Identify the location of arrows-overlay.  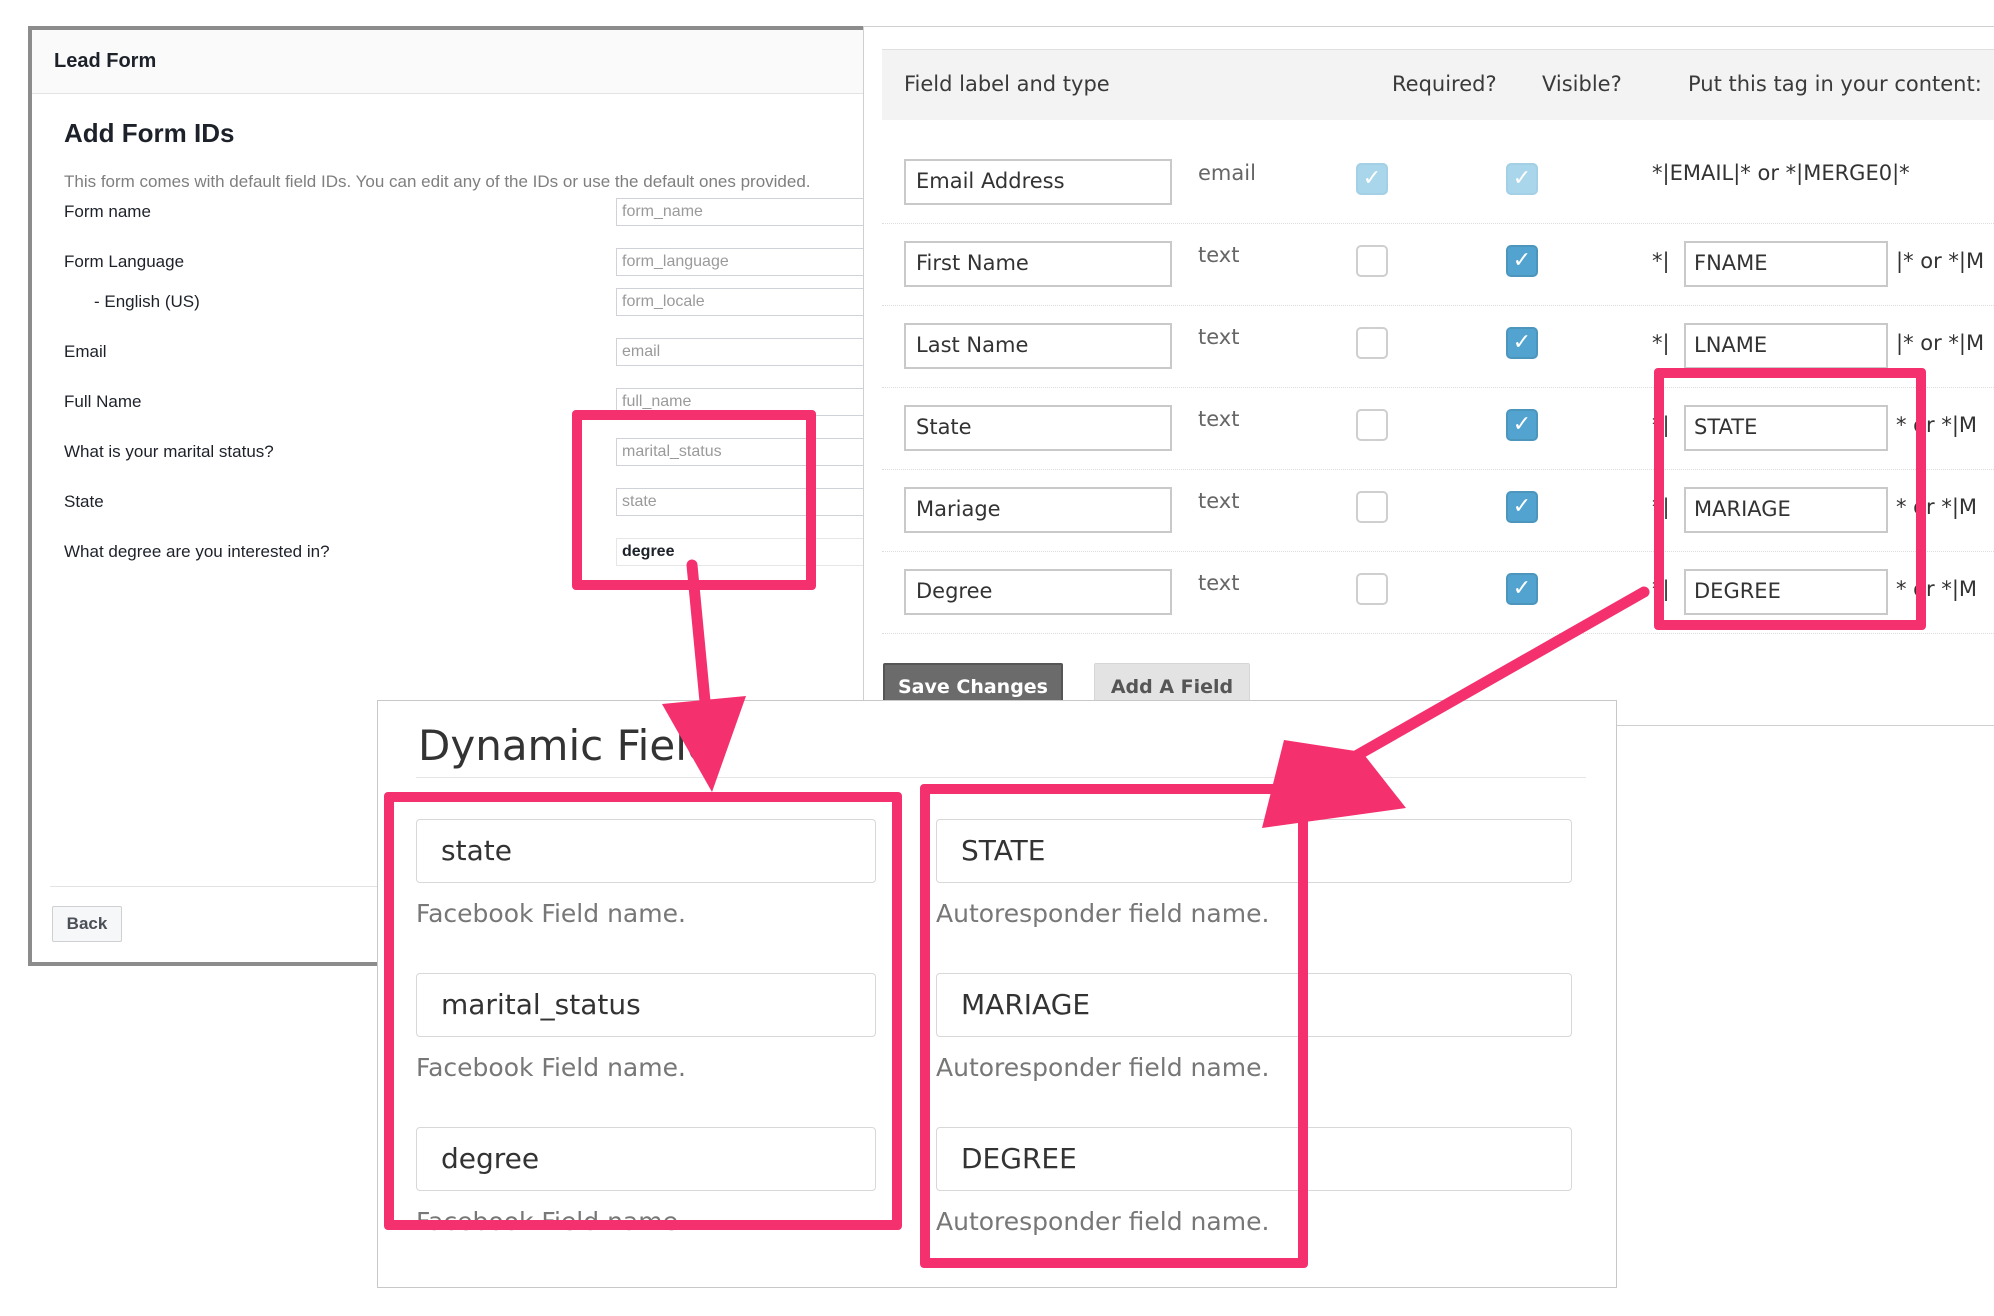
(1156, 693).